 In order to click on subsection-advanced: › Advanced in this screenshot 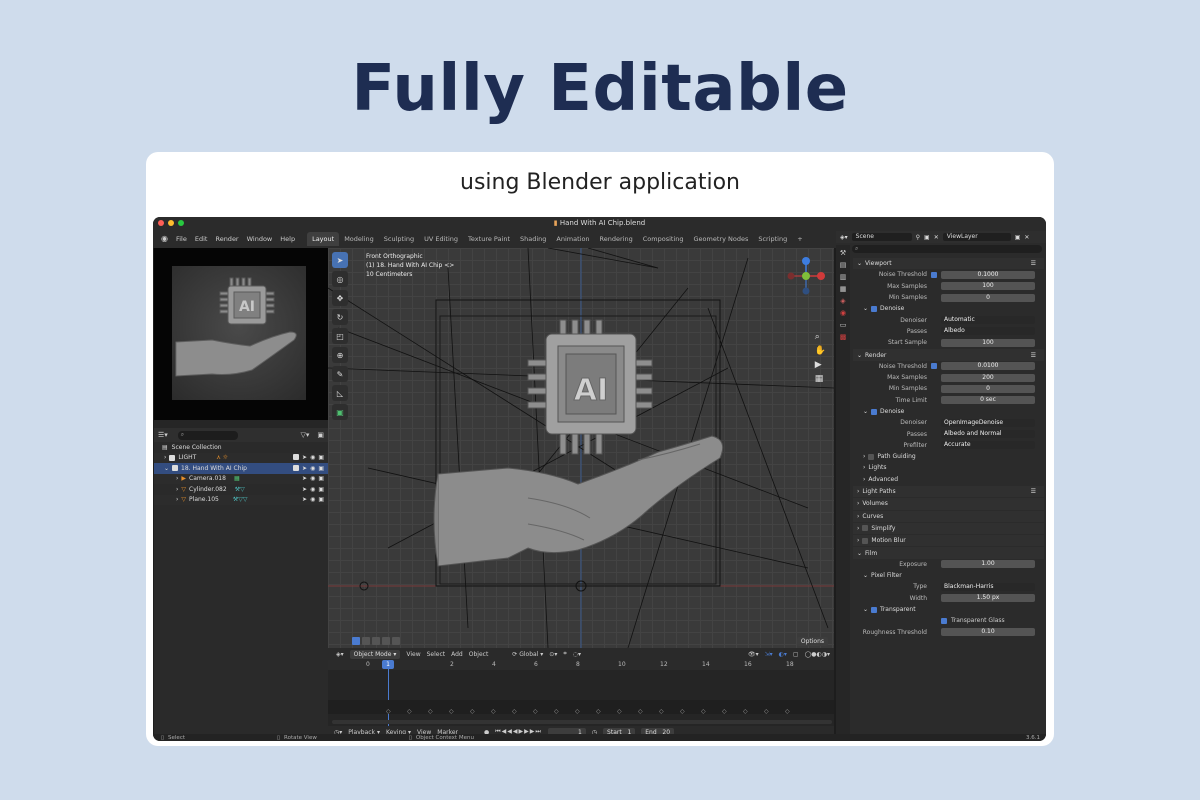, I will do `click(948, 479)`.